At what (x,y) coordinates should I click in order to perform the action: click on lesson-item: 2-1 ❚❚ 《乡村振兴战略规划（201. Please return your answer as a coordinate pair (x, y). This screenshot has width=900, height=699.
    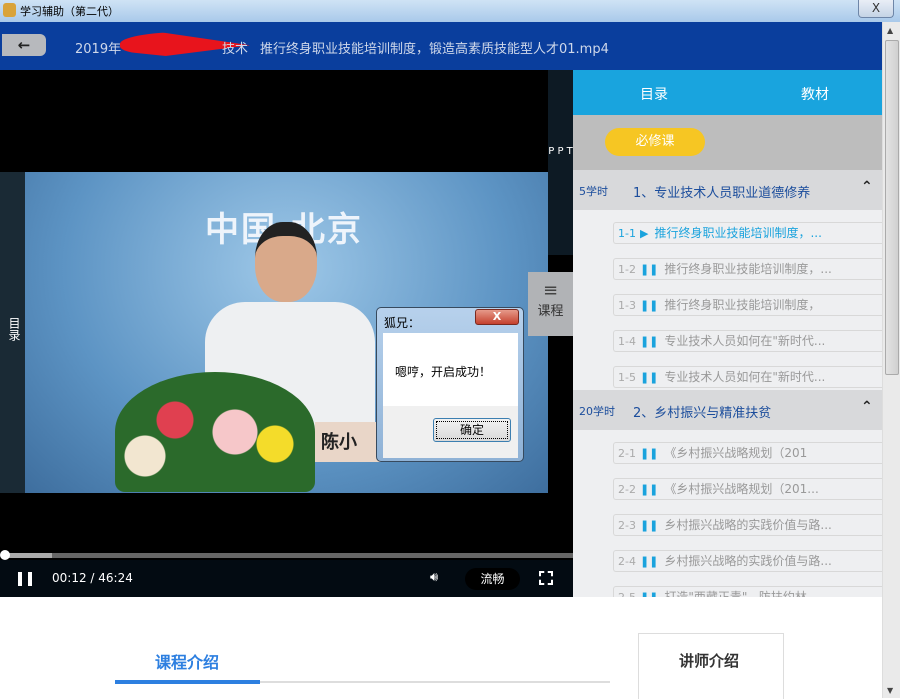
    Looking at the image, I should click on (747, 453).